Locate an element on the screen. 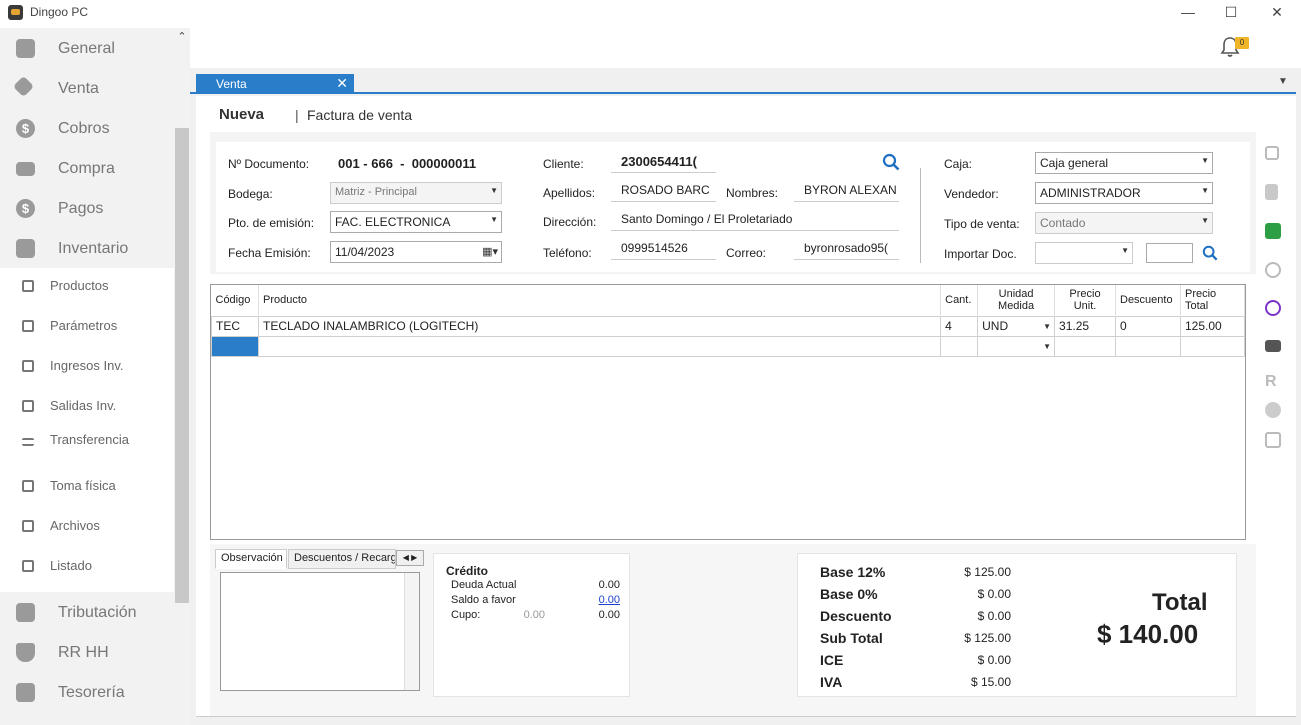  sidebar-sub-ingresos: Ingresos Inv. is located at coordinates (87, 368).